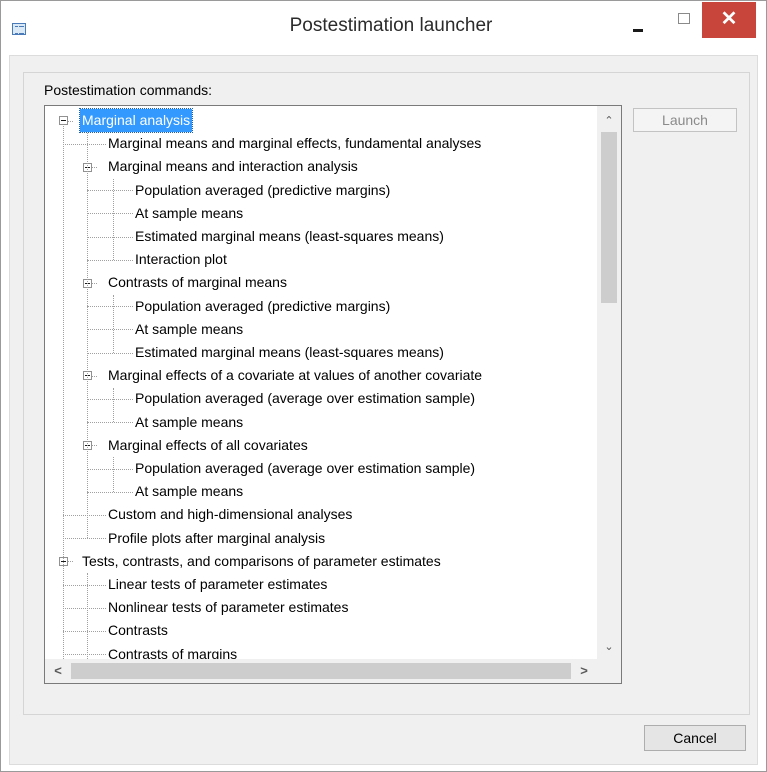  What do you see at coordinates (58, 671) in the screenshot?
I see `scroll-left-icon: <` at bounding box center [58, 671].